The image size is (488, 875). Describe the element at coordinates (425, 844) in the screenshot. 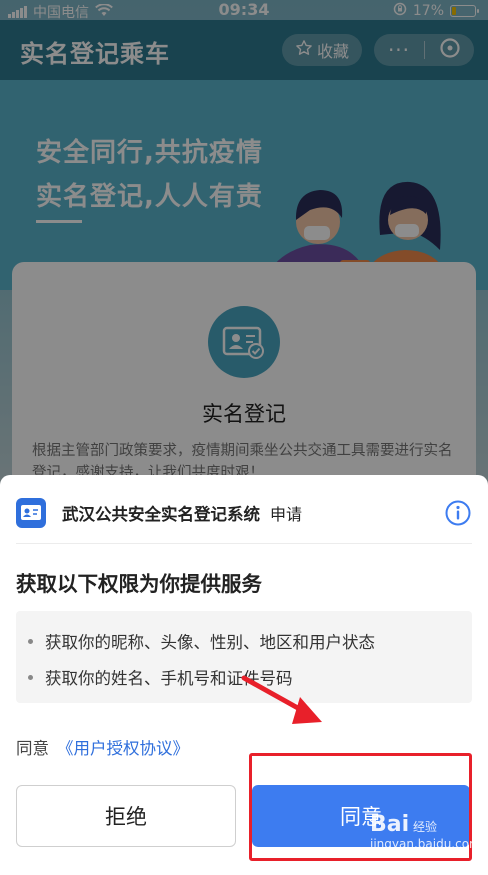

I see `watermark-url: jingyan.baidu.com` at that location.